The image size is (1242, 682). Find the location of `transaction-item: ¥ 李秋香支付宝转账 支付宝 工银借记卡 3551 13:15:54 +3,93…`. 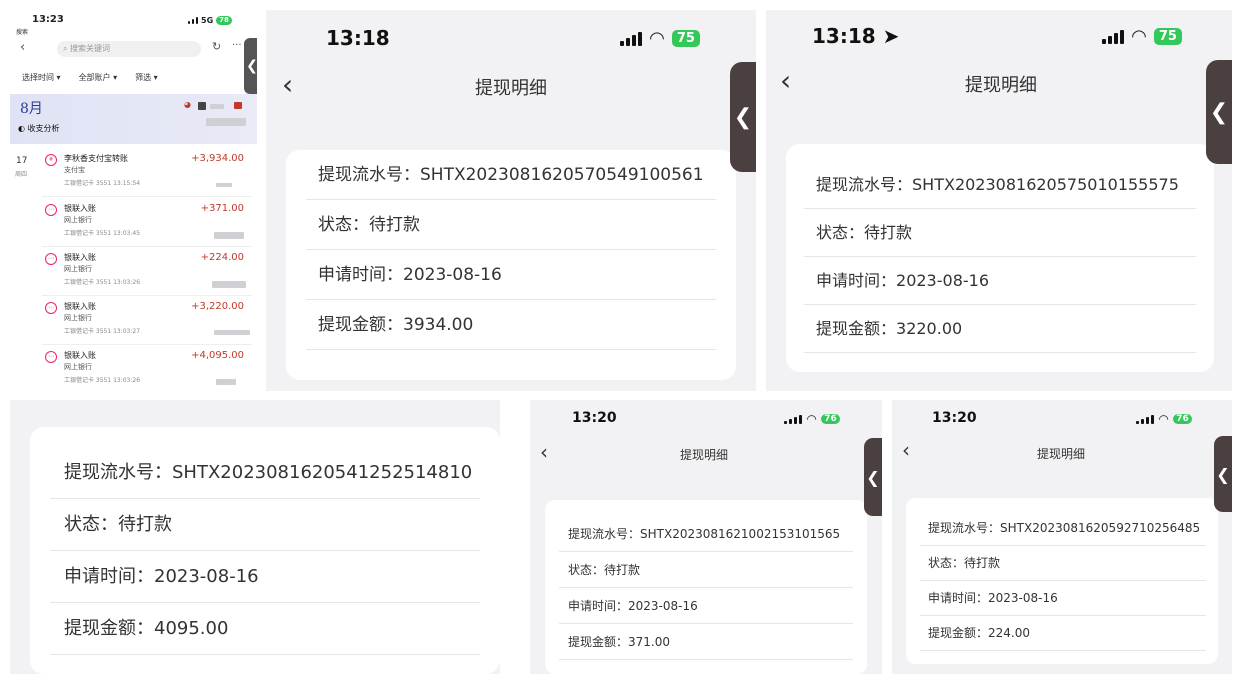

transaction-item: ¥ 李秋香支付宝转账 支付宝 工银借记卡 3551 13:15:54 +3,93… is located at coordinates (147, 173).